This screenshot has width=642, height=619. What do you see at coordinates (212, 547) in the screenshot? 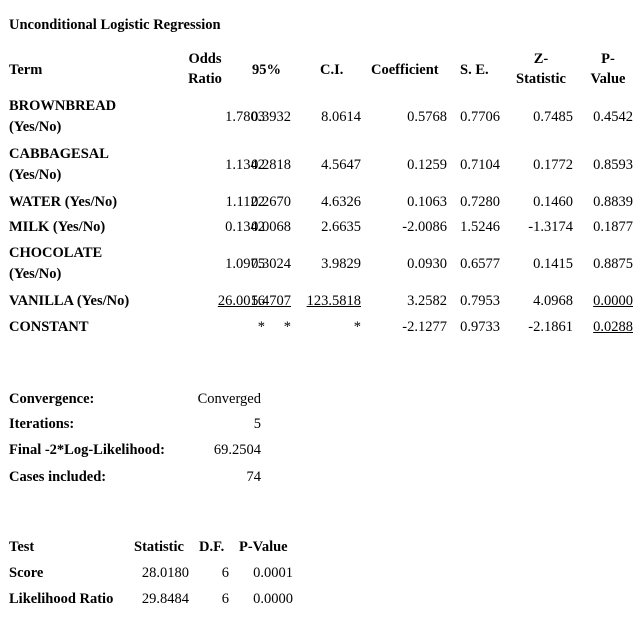
I see `test-header-df: D.F.` at bounding box center [212, 547].